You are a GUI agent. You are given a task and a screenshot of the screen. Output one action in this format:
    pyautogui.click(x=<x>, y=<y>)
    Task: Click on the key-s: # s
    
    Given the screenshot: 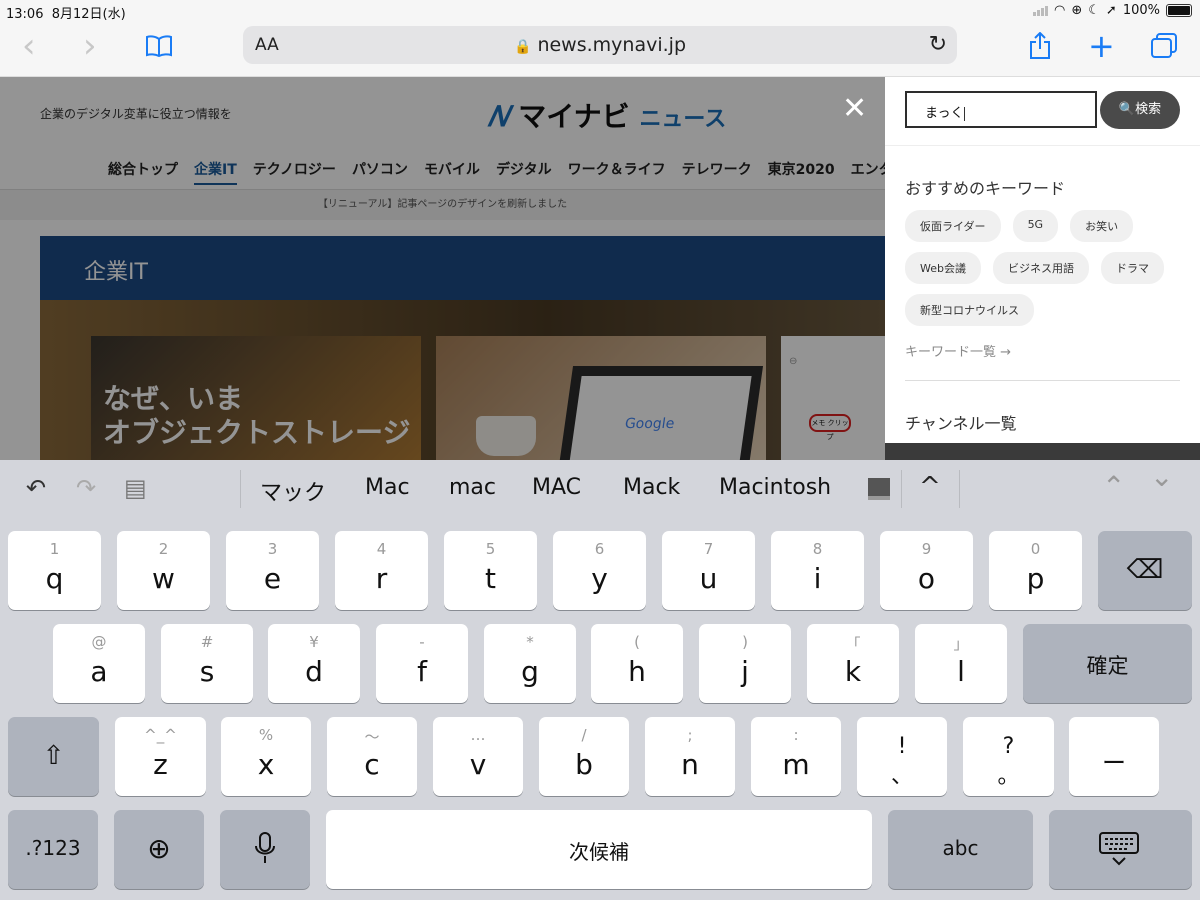 What is the action you would take?
    pyautogui.click(x=207, y=663)
    